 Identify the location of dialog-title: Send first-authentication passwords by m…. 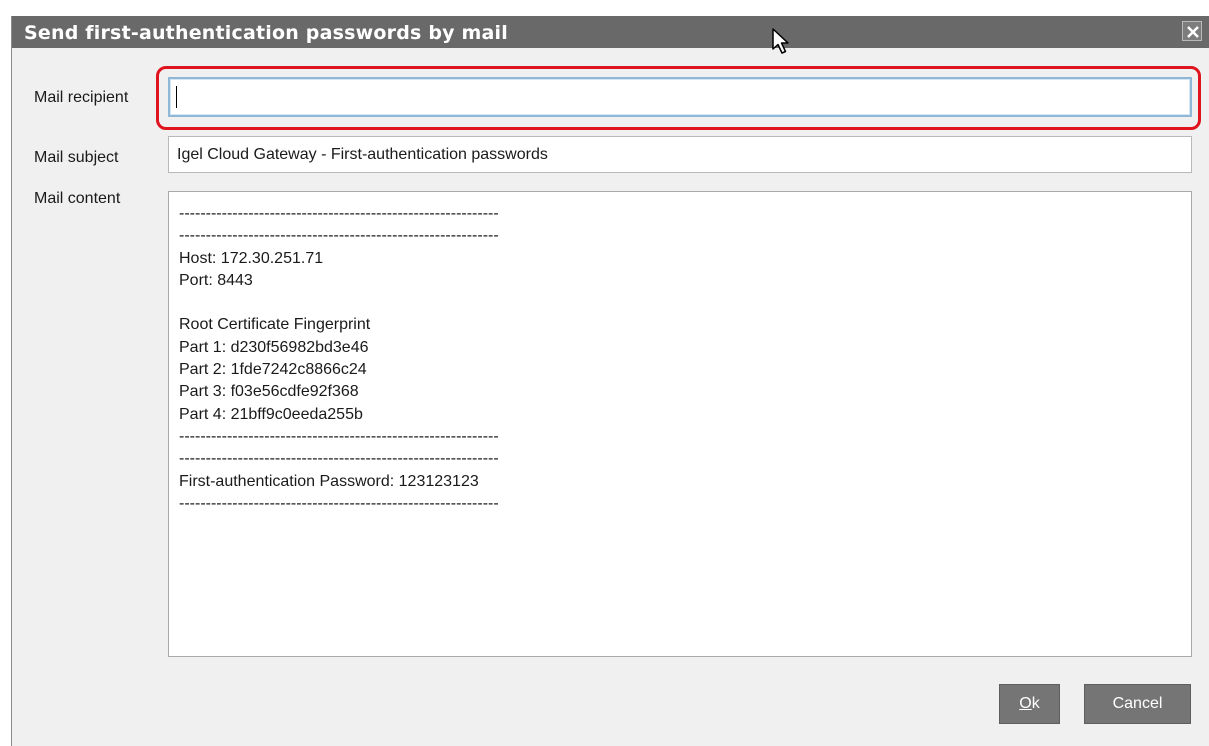
(266, 33).